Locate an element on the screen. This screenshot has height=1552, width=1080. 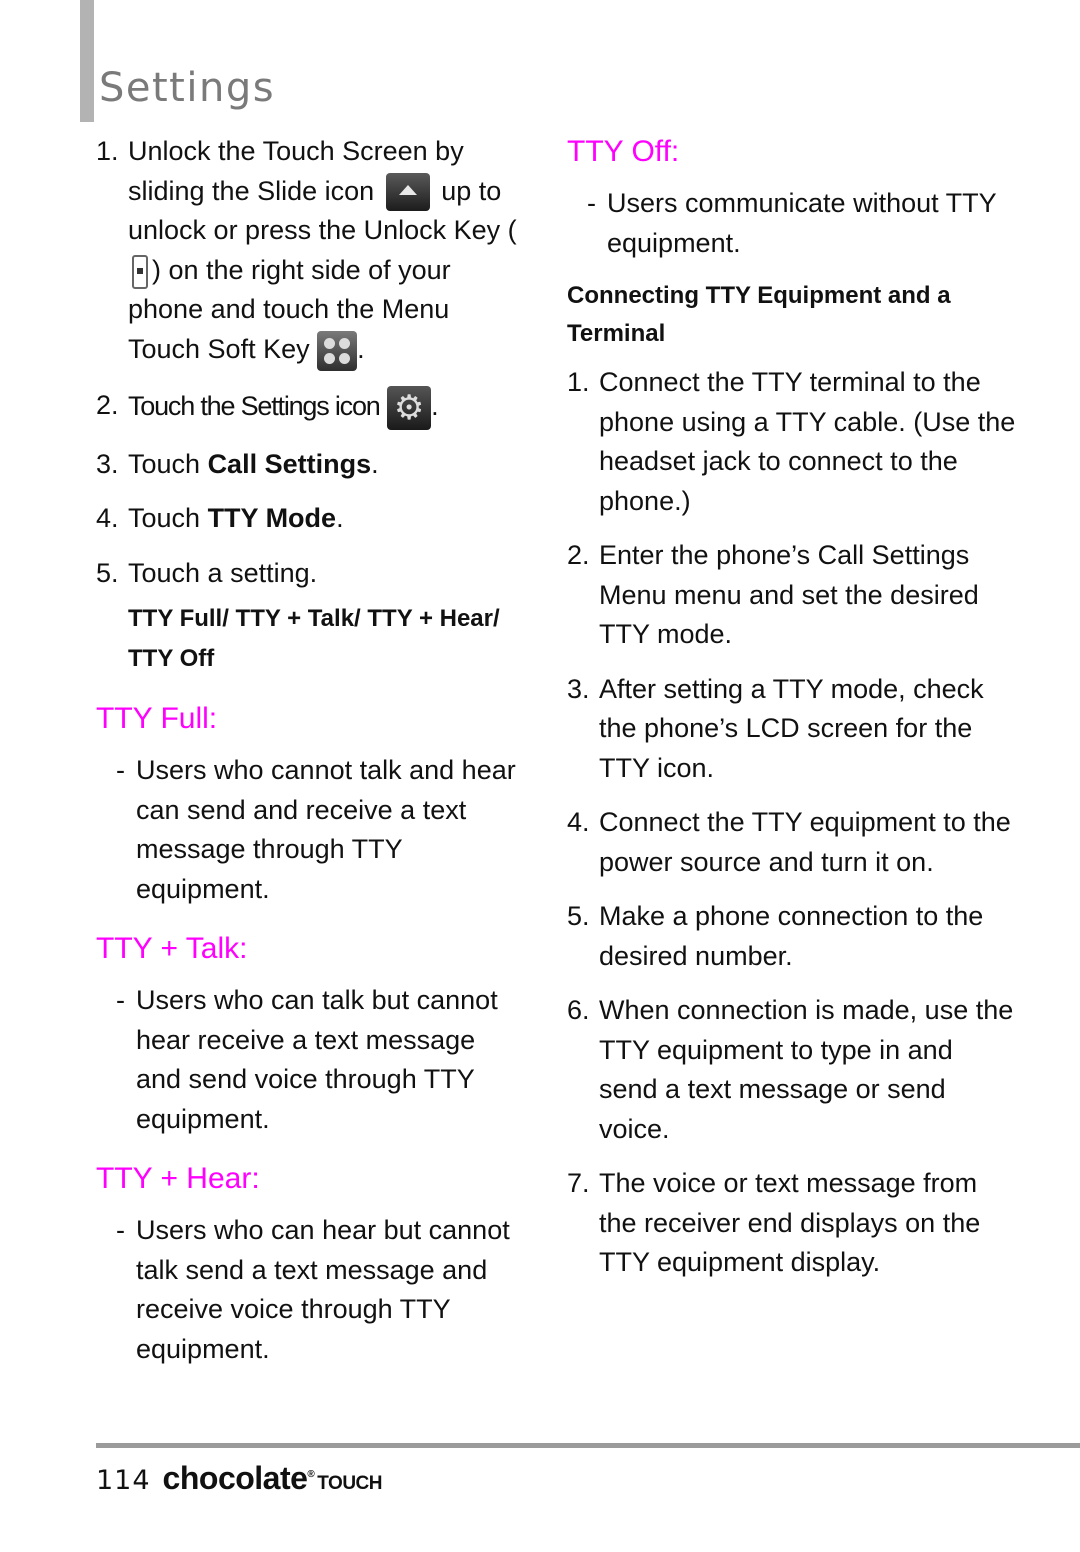
step-3: 3. Touch Call Settings. is located at coordinates (311, 465).